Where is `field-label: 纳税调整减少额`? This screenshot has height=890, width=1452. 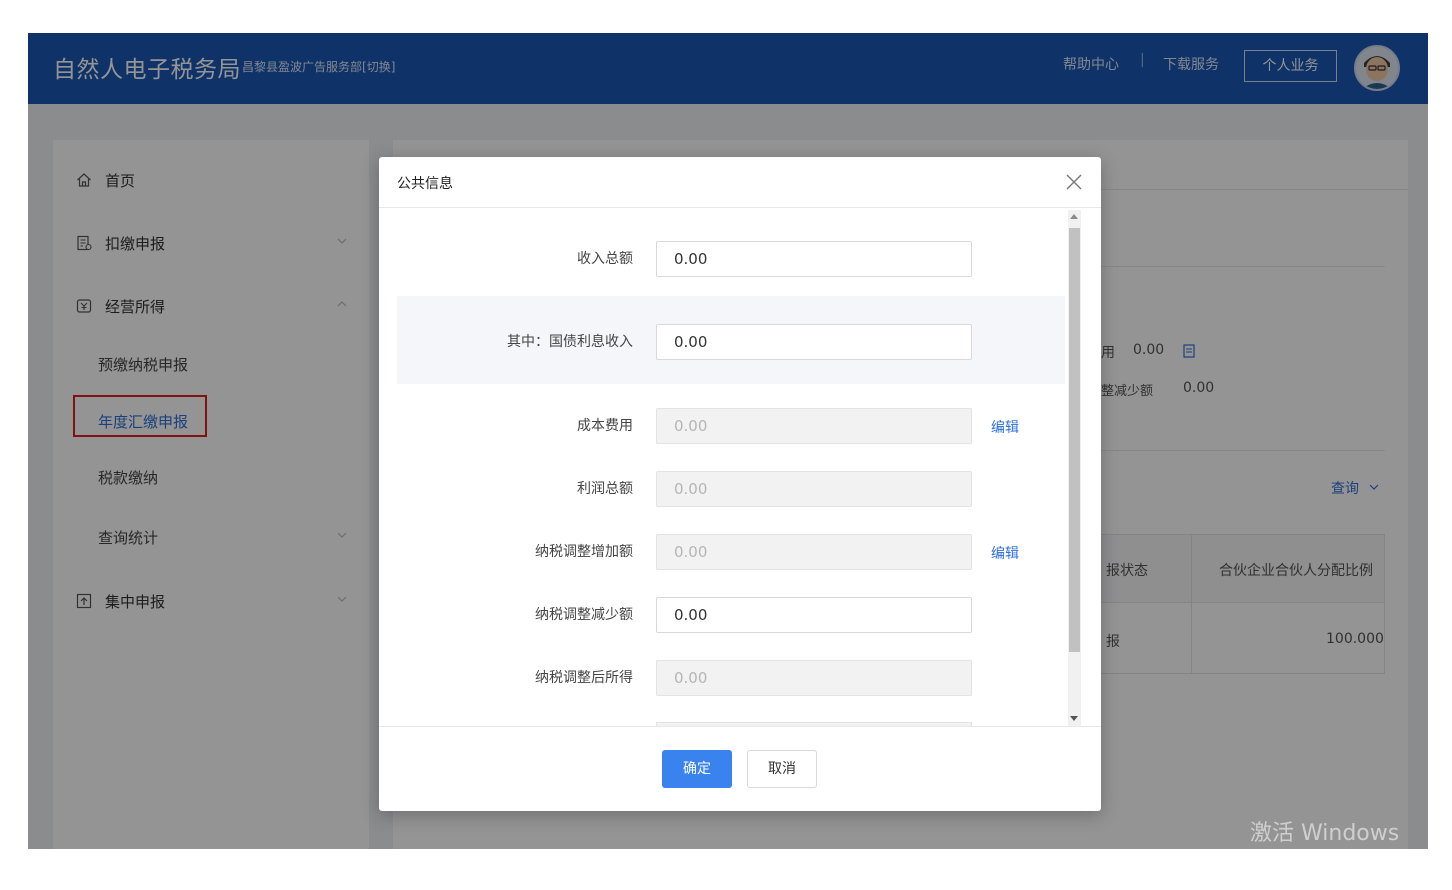
field-label: 纳税调整减少额 is located at coordinates (584, 615).